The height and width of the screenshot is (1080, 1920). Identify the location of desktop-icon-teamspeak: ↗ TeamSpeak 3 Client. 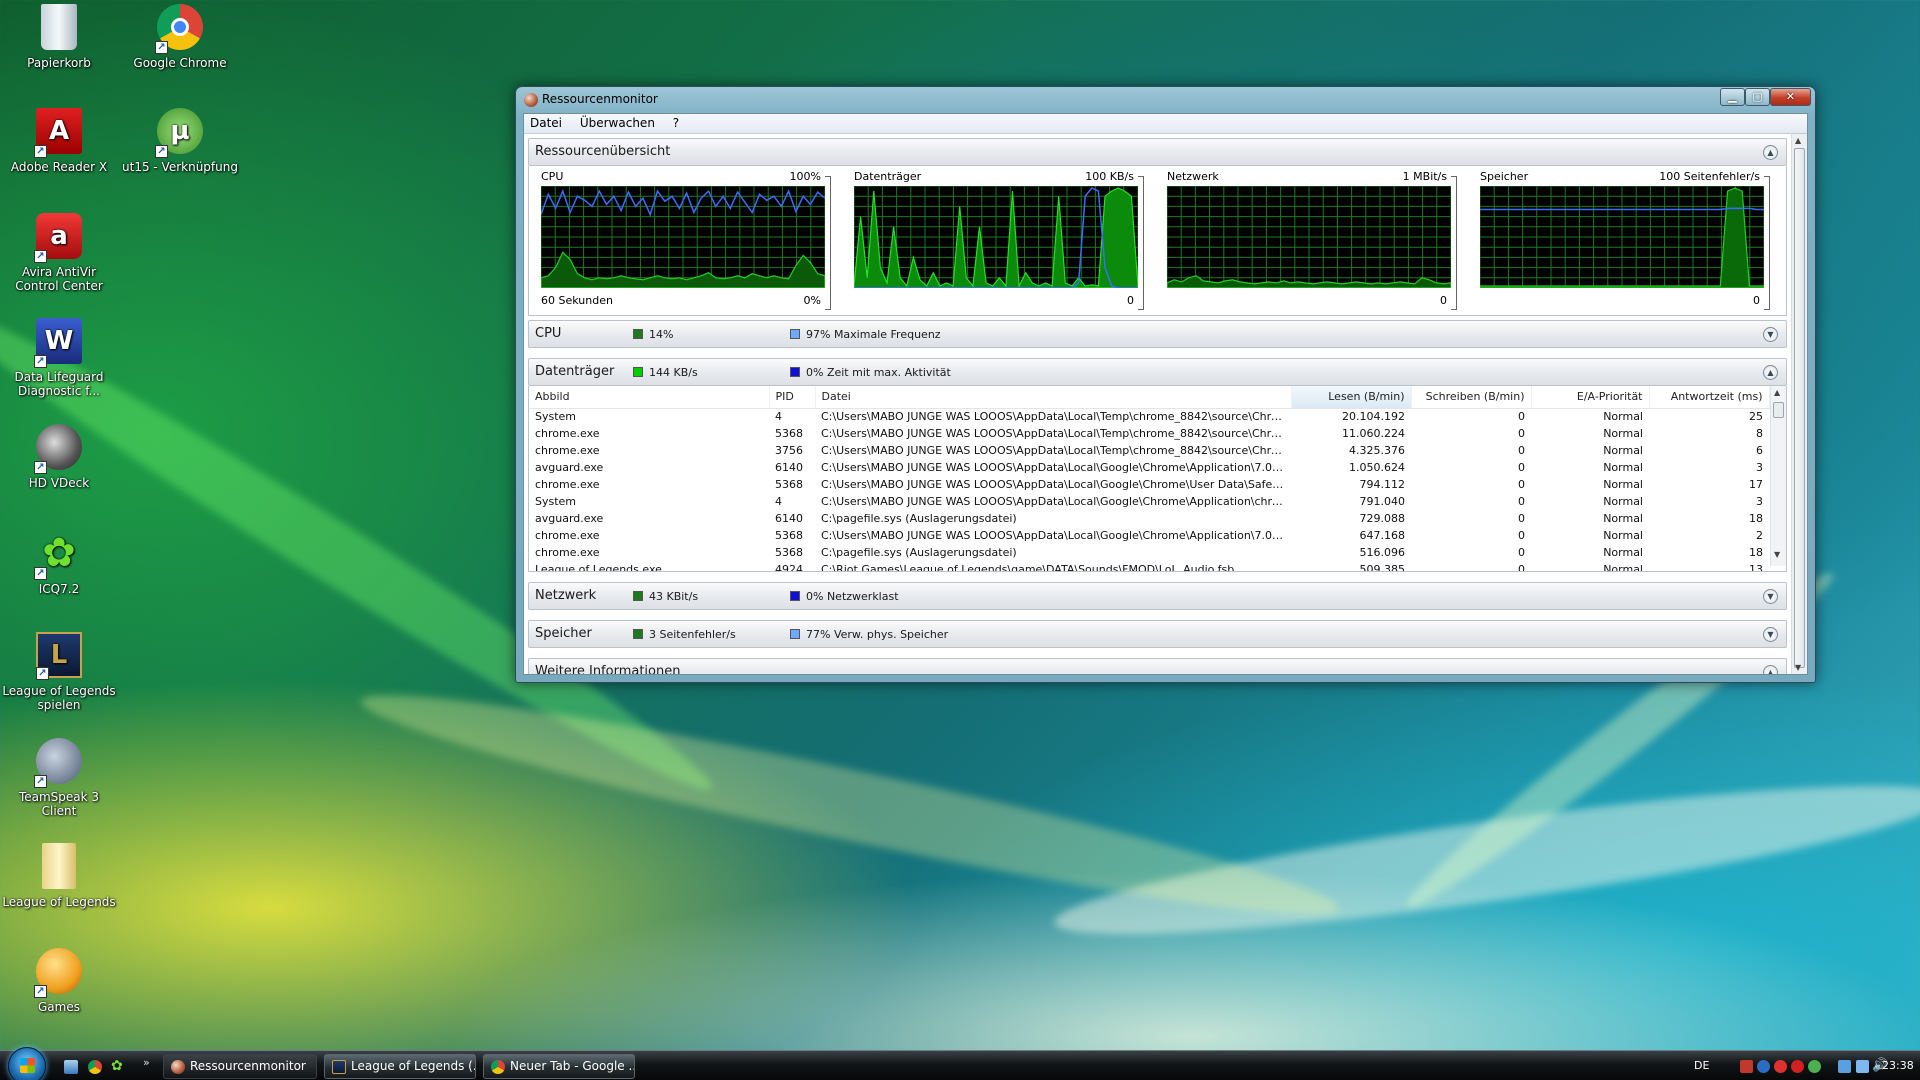
(59, 778).